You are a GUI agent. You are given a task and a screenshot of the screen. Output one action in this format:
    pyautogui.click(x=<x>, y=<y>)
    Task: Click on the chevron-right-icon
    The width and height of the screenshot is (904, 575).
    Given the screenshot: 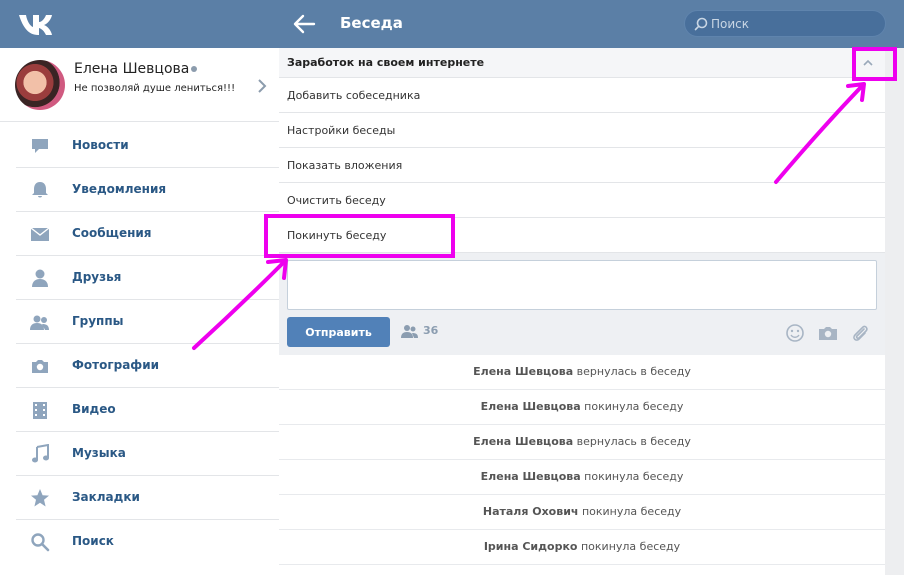 What is the action you would take?
    pyautogui.click(x=262, y=86)
    